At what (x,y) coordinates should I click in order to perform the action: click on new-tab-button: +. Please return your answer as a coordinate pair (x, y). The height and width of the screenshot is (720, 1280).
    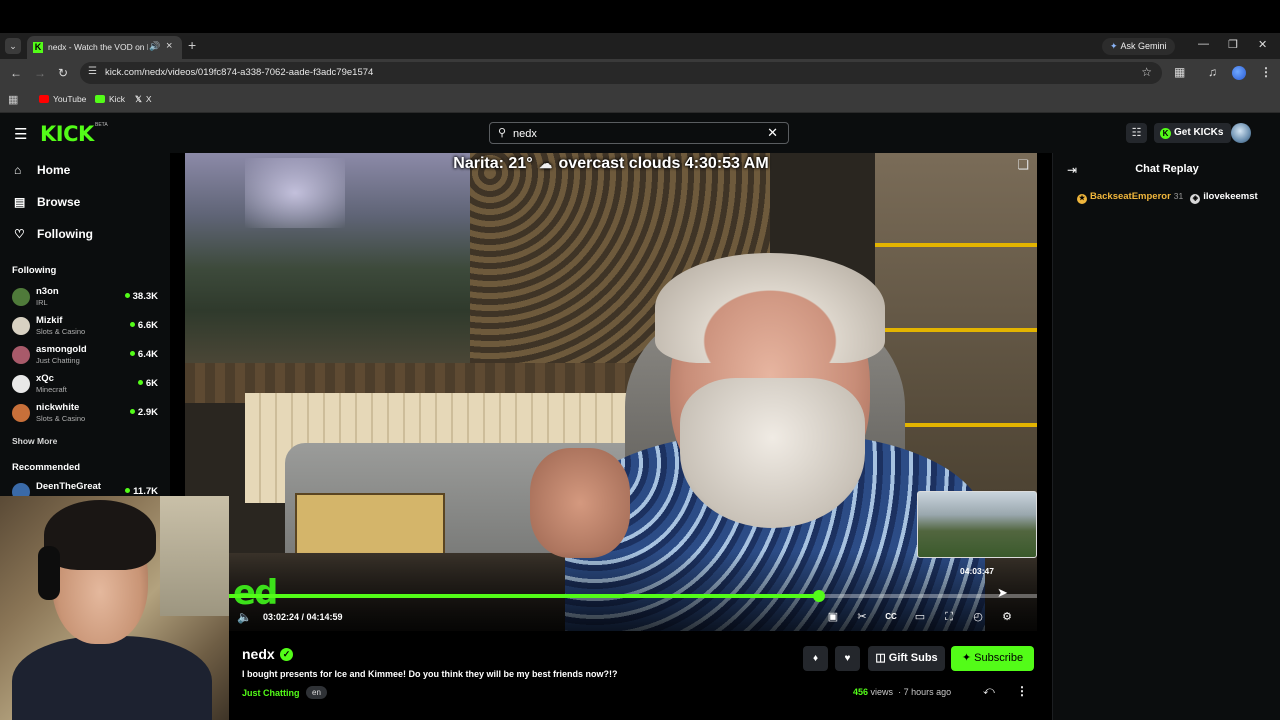
    Looking at the image, I should click on (192, 45).